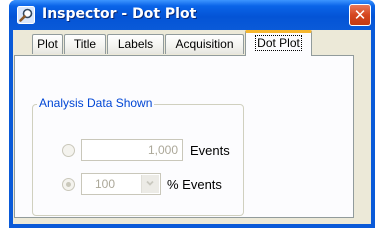 This screenshot has width=379, height=242. I want to click on chevron-down-icon, so click(150, 183).